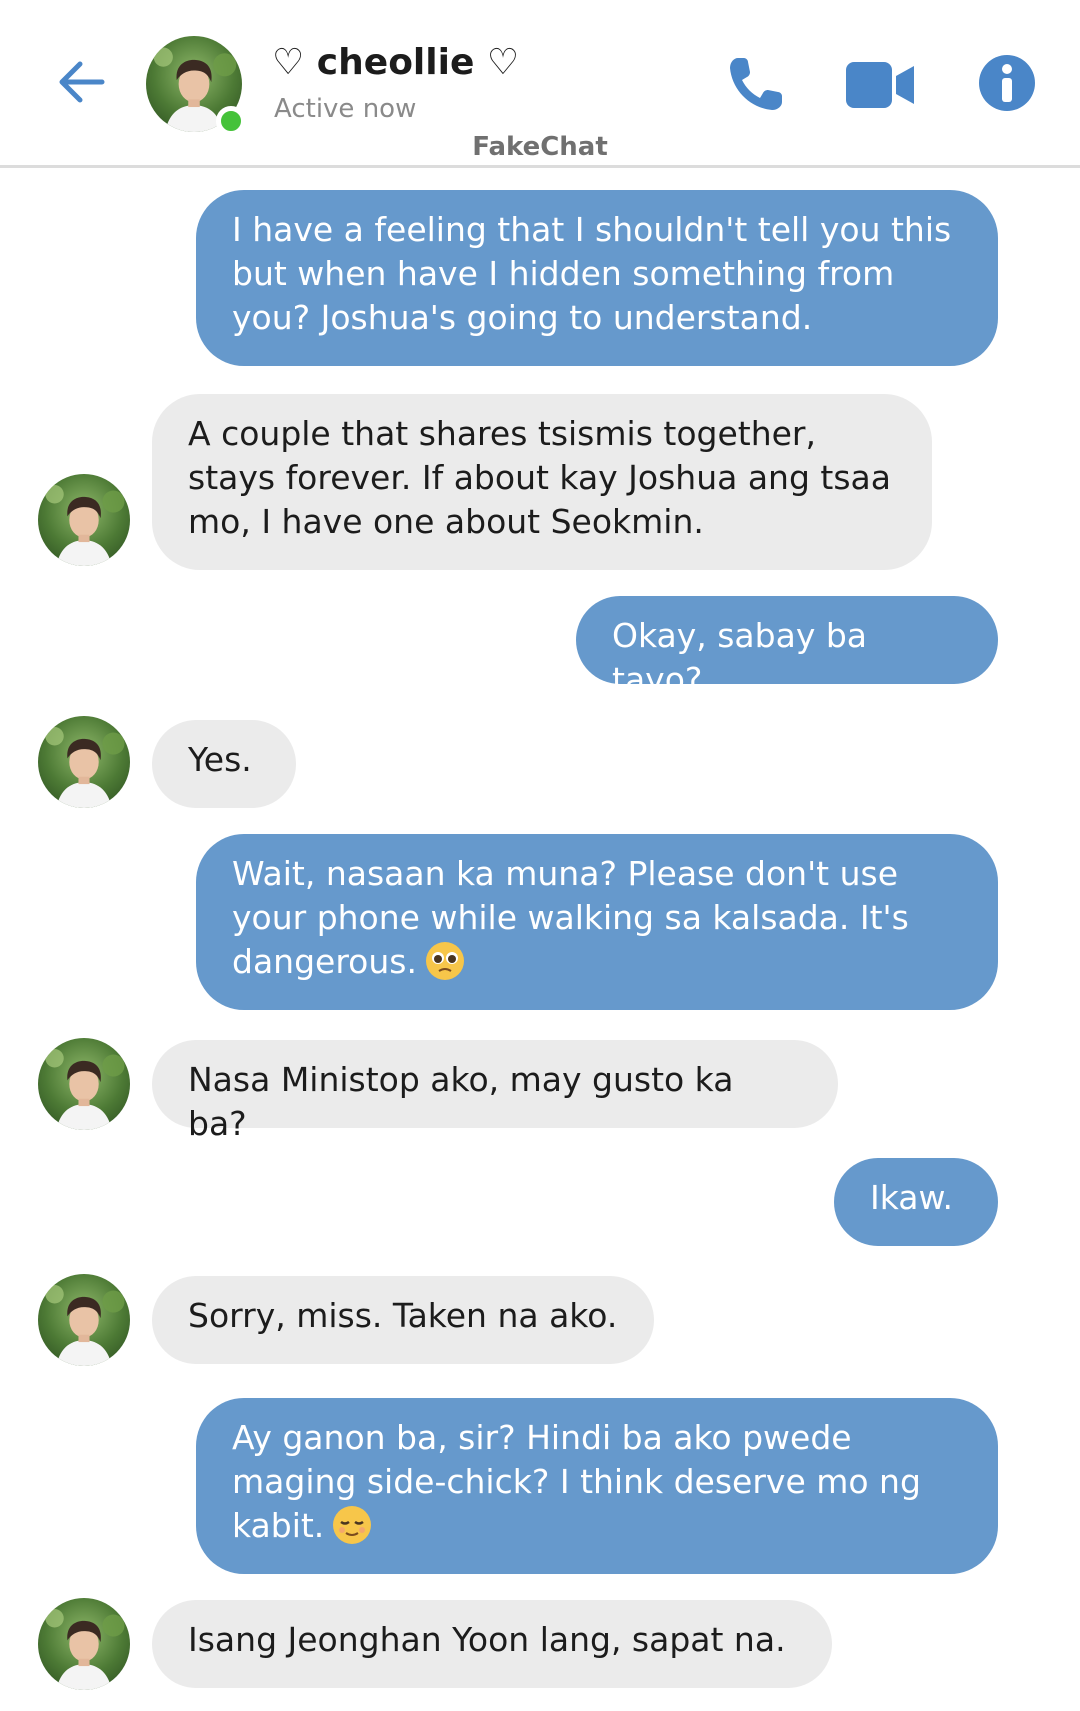 This screenshot has height=1711, width=1080. Describe the element at coordinates (461, 1101) in the screenshot. I see `message-text: Nasa Ministop ako, may gusto ka ba?` at that location.